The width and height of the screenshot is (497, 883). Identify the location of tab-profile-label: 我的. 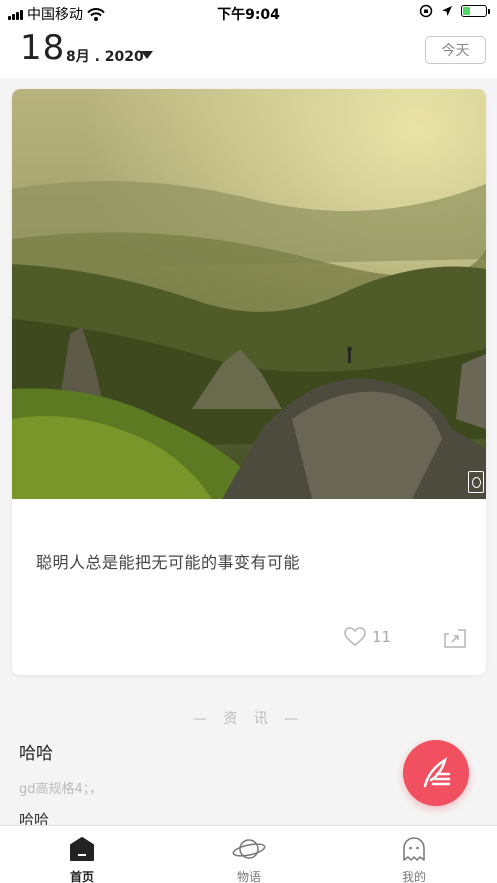
(413, 876).